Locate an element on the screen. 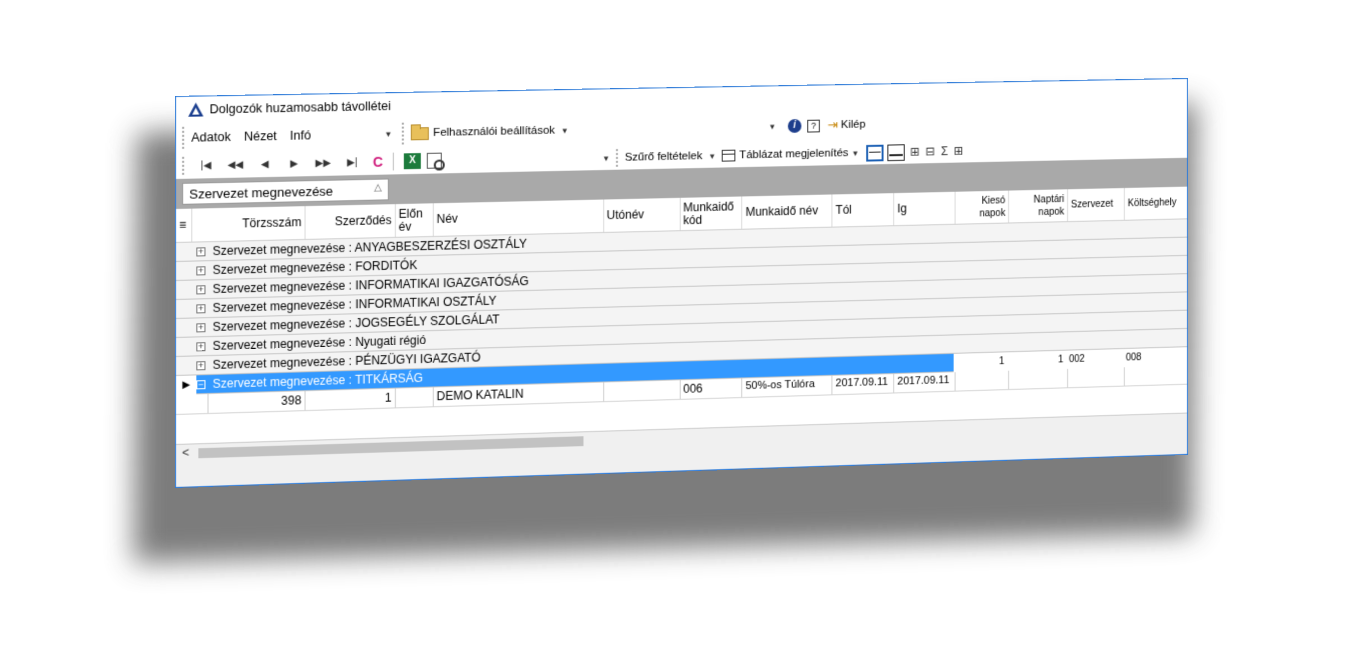  col-kieso-napok: Kiesó napok is located at coordinates (982, 207).